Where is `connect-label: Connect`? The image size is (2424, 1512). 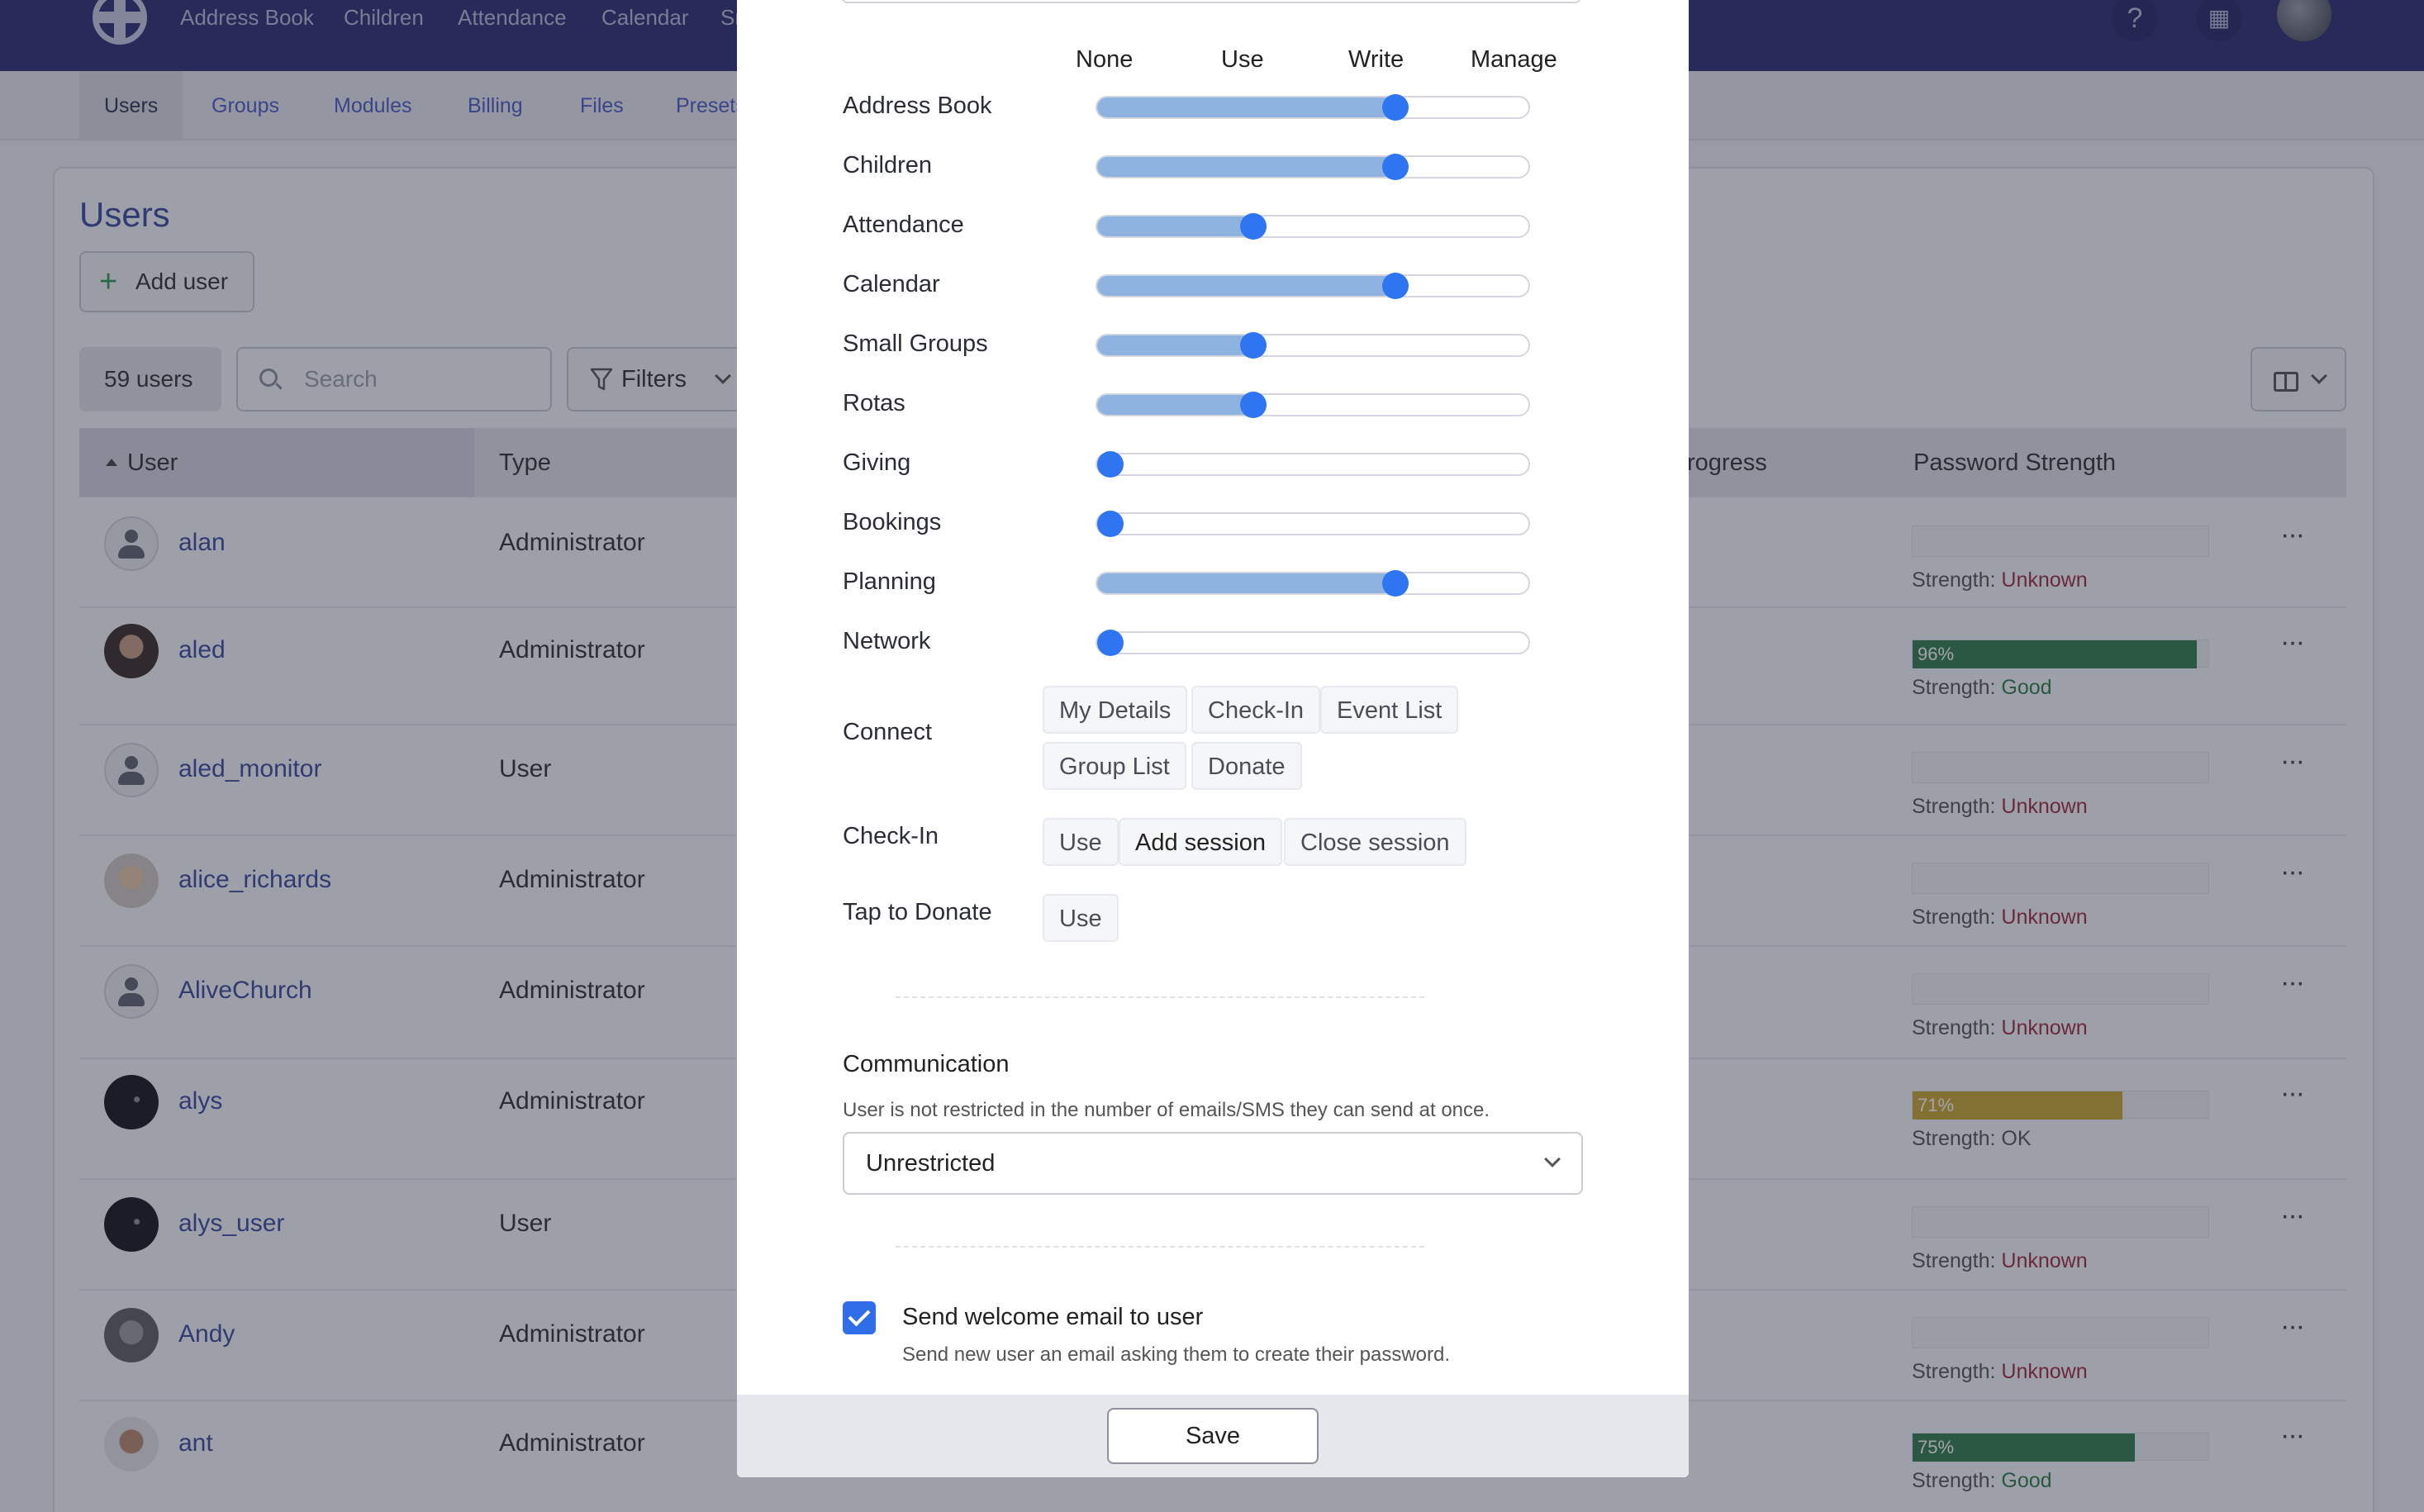
connect-label: Connect is located at coordinates (888, 732).